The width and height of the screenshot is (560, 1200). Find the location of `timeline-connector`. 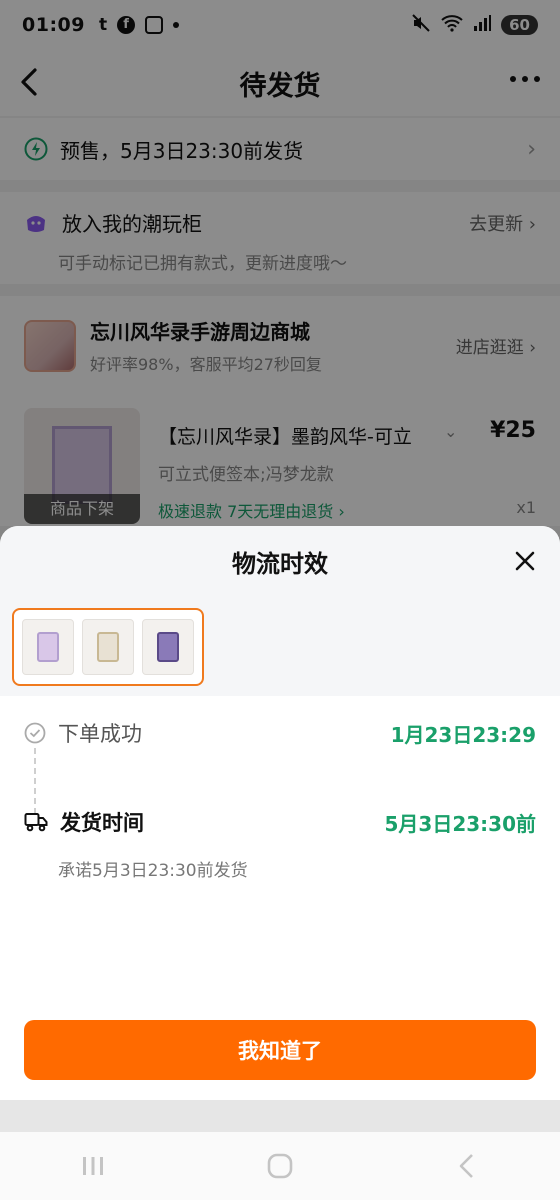

timeline-connector is located at coordinates (35, 781).